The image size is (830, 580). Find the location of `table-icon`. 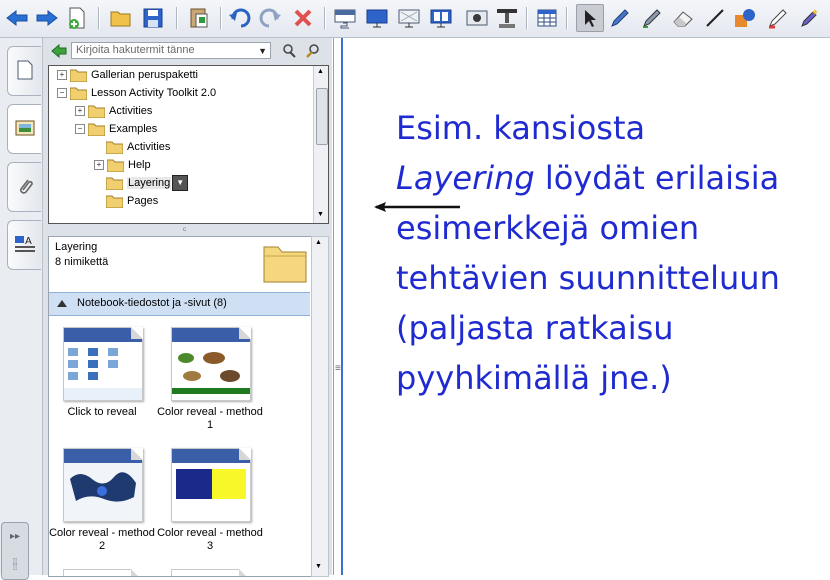

table-icon is located at coordinates (547, 18).